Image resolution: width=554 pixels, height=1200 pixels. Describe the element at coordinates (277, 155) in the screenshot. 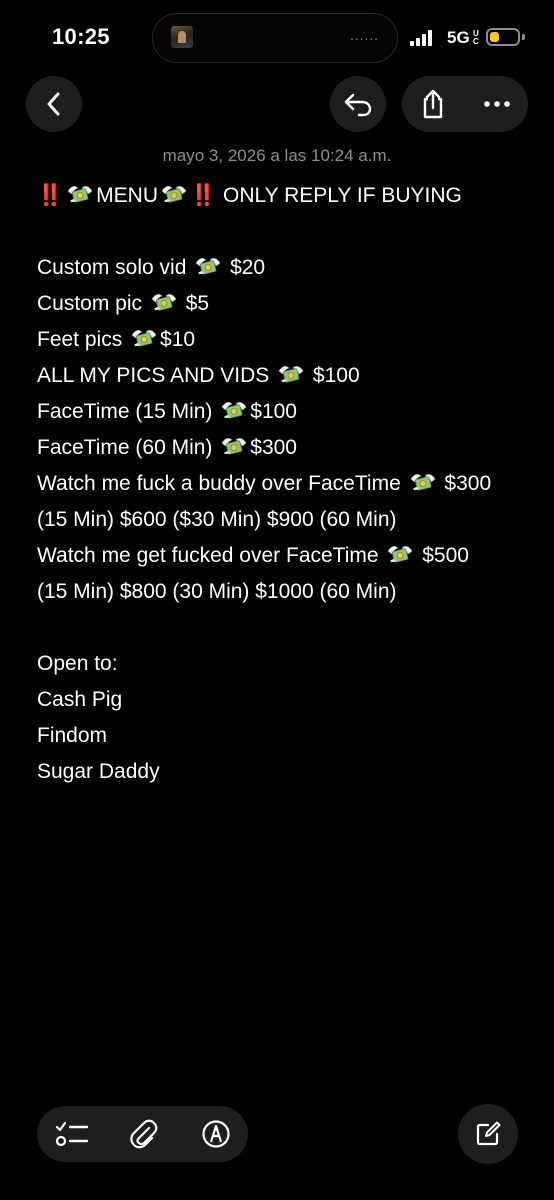

I see `note-date: mayo 3, 2026 a las 10:24 a.m.` at that location.